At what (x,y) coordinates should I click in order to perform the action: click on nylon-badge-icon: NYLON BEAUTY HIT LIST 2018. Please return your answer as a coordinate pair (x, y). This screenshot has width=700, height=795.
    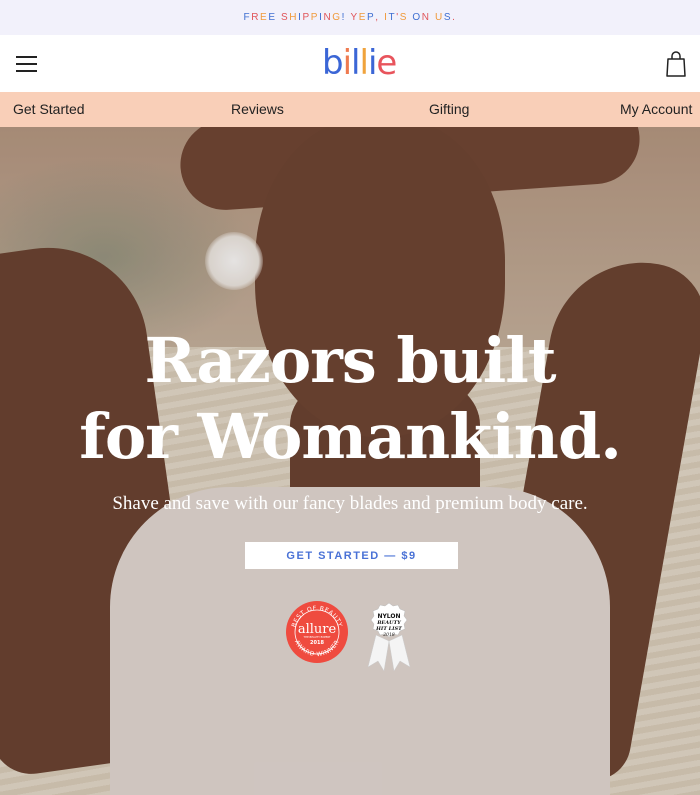
    Looking at the image, I should click on (389, 636).